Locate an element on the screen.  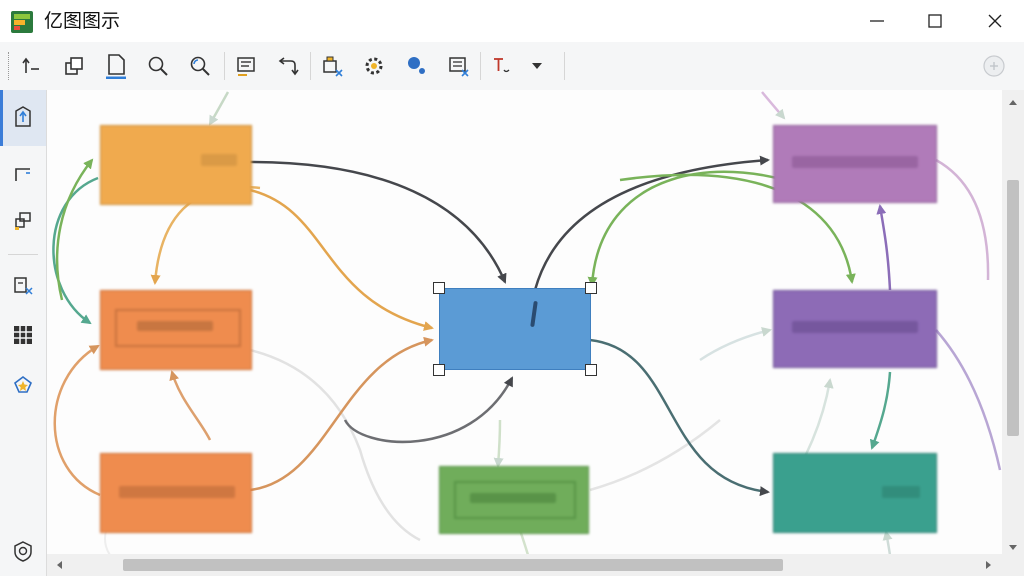
node-middle-left is located at coordinates (176, 330).